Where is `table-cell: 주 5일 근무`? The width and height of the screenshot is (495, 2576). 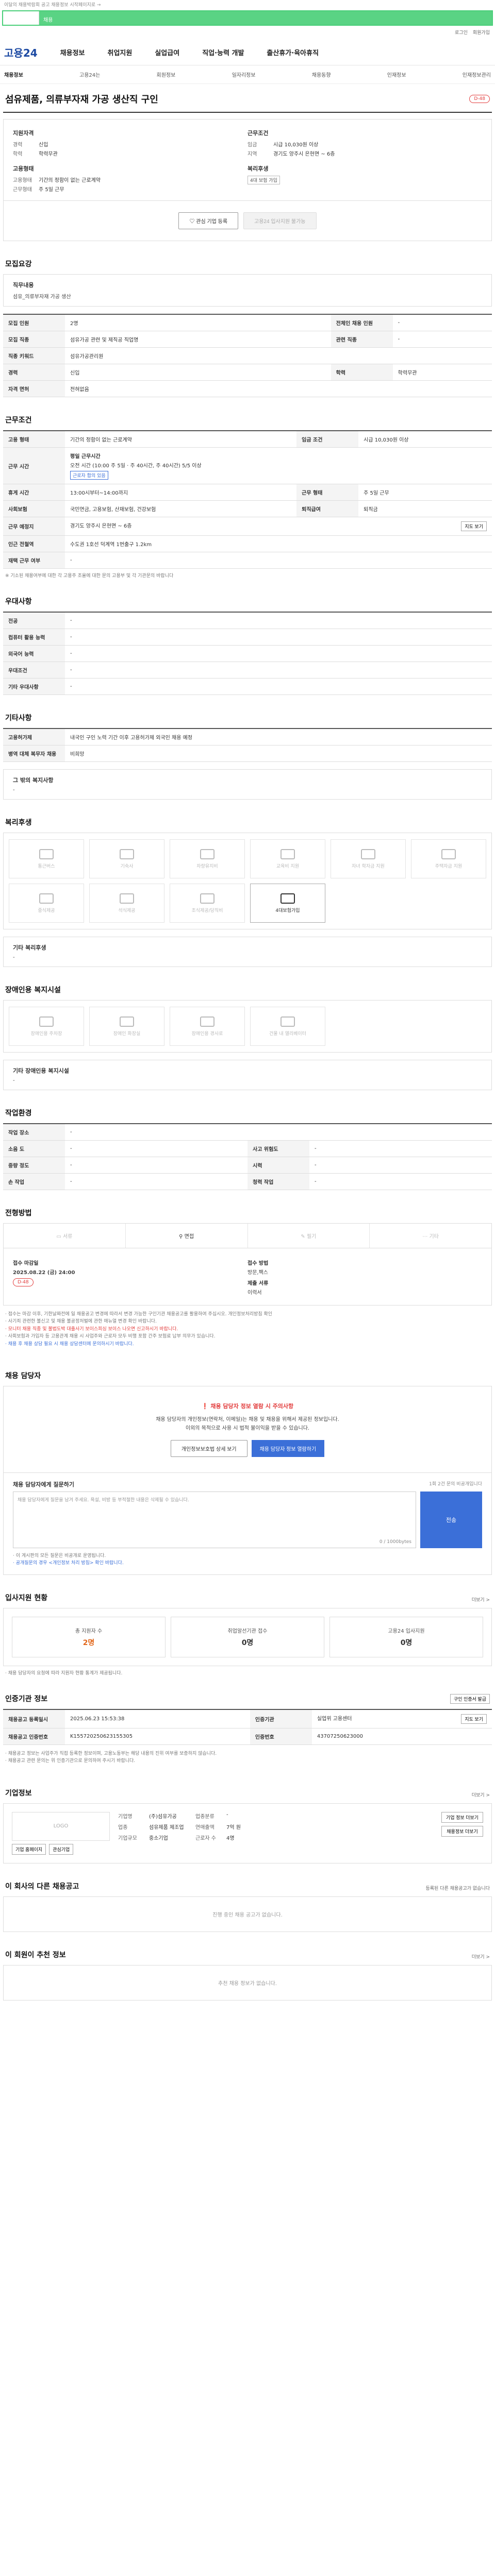 table-cell: 주 5일 근무 is located at coordinates (425, 492).